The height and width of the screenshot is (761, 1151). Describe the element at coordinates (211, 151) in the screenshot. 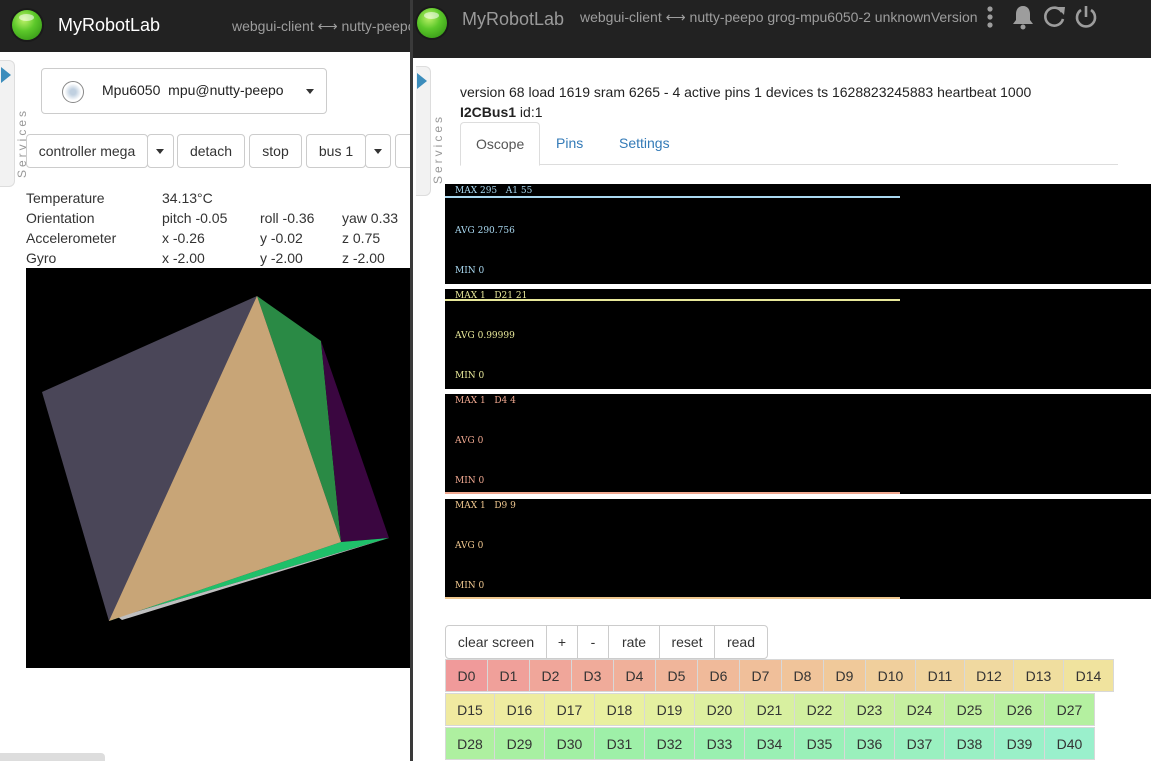

I see `detach-button: detach` at that location.